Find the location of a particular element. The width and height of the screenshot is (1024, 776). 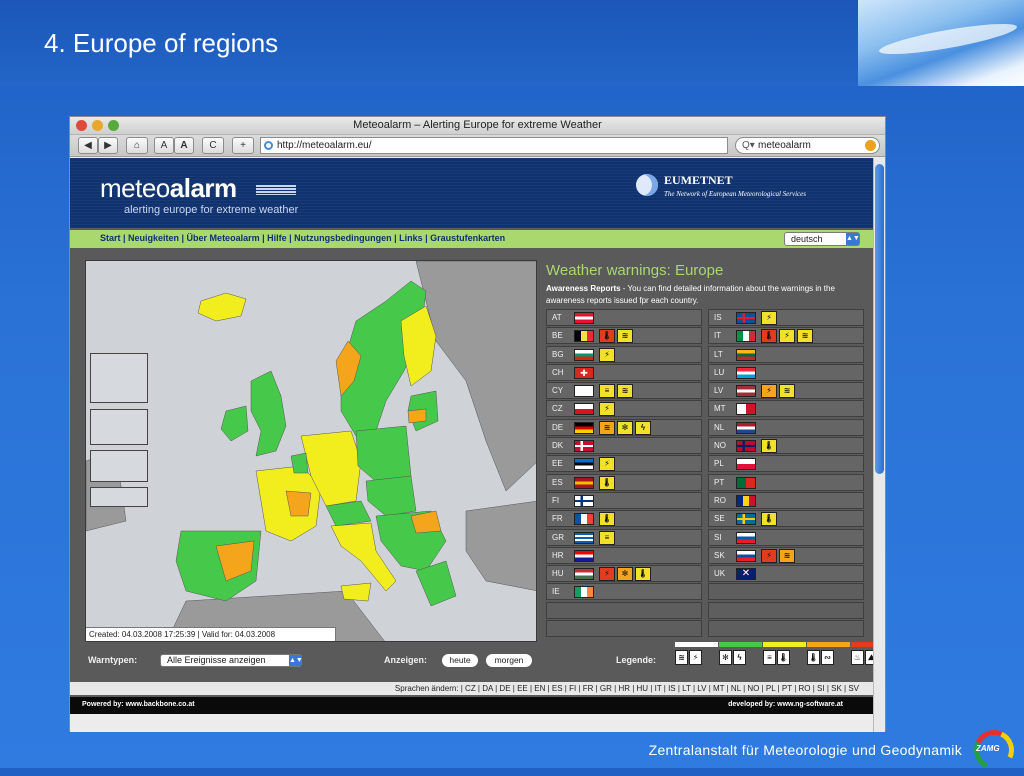

flag-is-icon is located at coordinates (746, 318).